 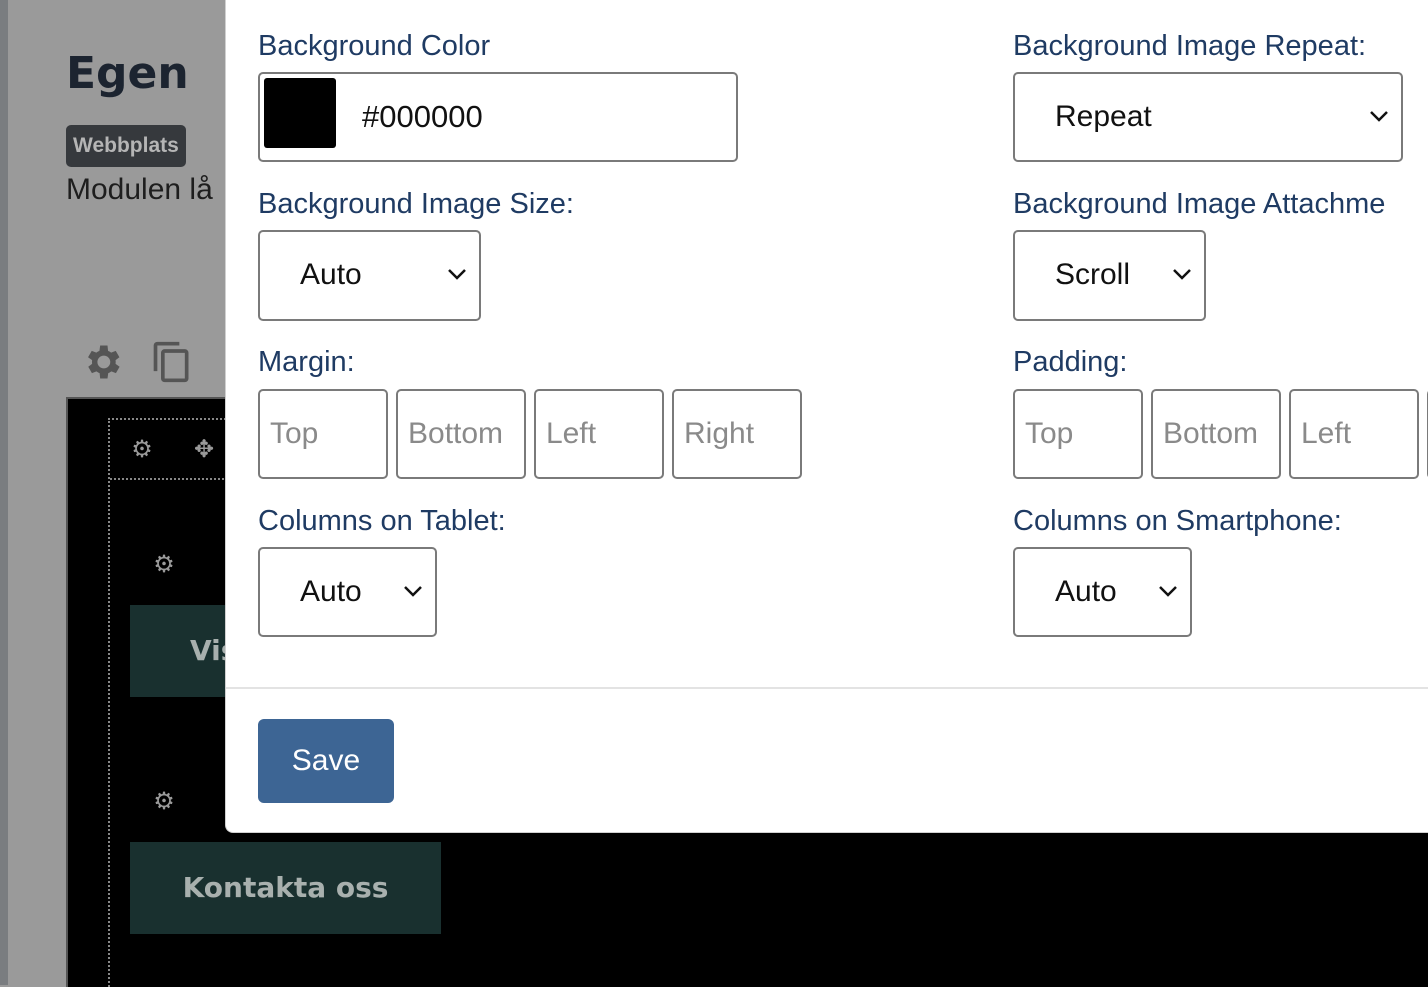 What do you see at coordinates (571, 433) in the screenshot?
I see `margin-left-placeholder: Left` at bounding box center [571, 433].